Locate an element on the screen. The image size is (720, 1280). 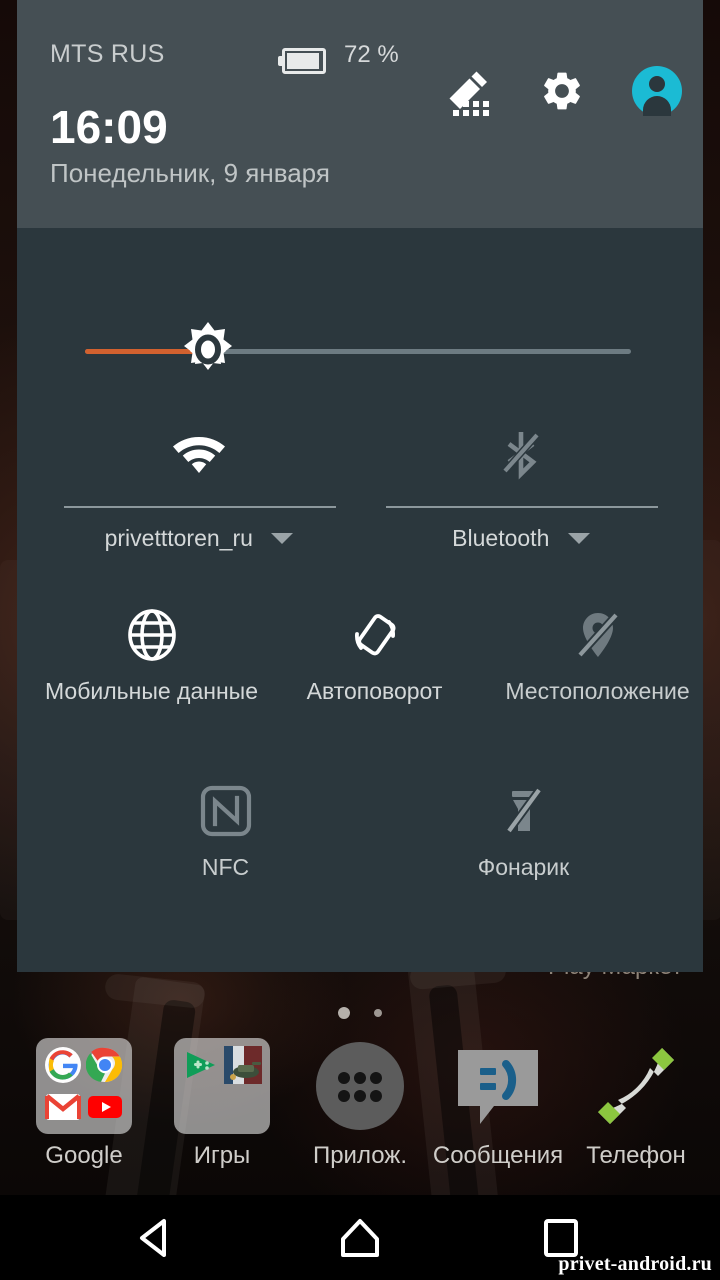
tile-label: Местоположение is located at coordinates (597, 691).